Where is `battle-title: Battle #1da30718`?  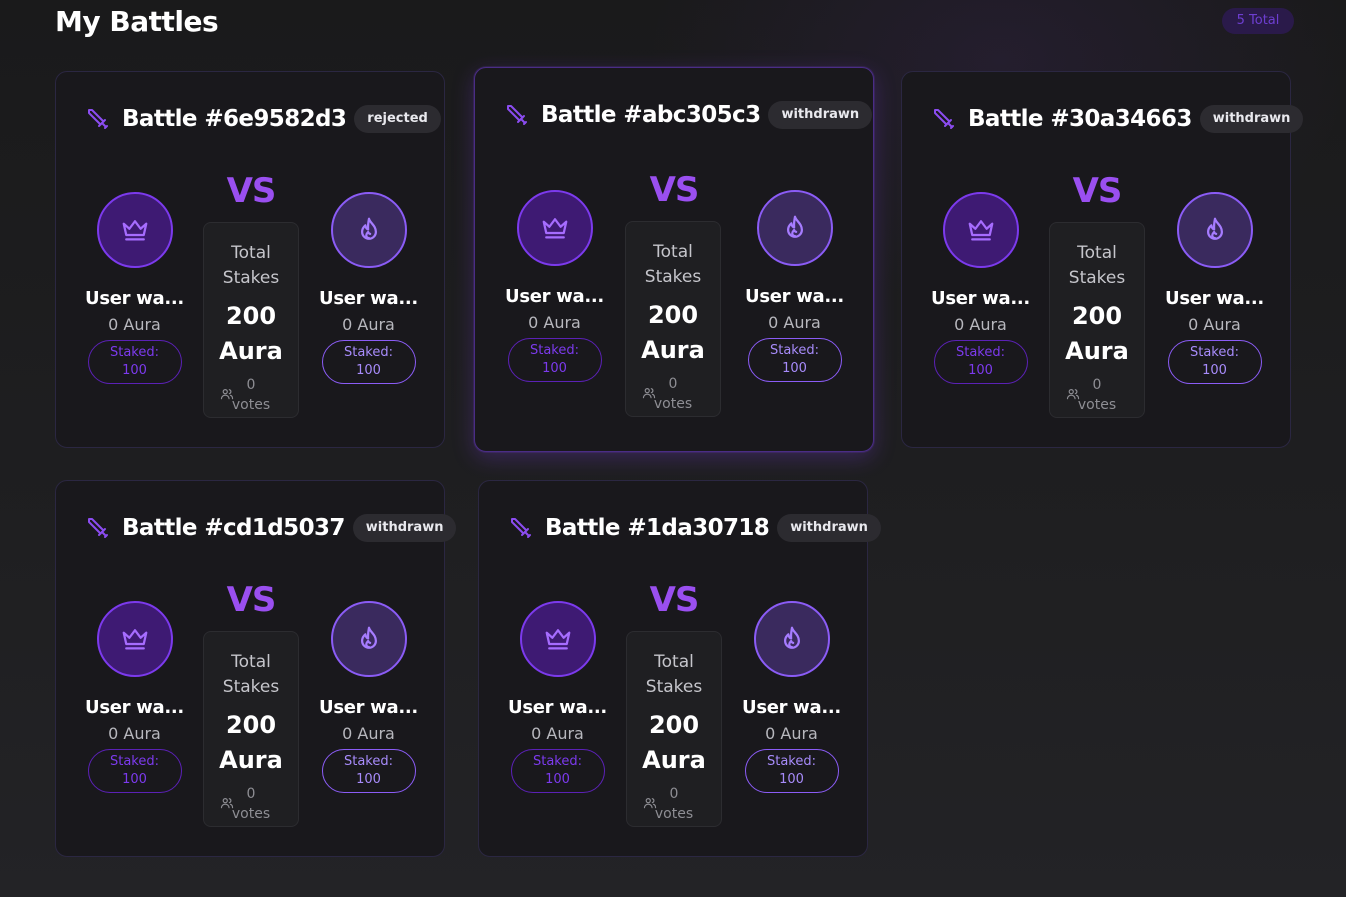 battle-title: Battle #1da30718 is located at coordinates (657, 528).